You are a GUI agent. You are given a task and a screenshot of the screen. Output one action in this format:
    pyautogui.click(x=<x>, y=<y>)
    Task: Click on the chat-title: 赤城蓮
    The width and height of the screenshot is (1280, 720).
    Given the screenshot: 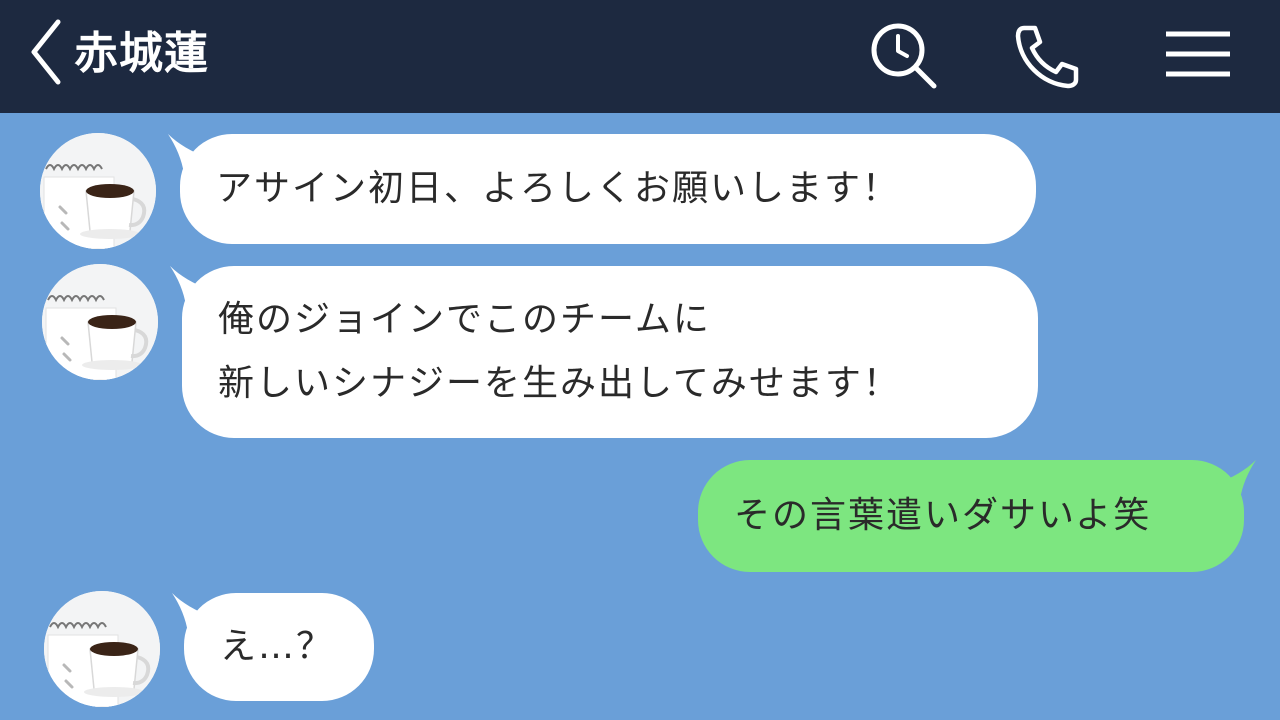 What is the action you would take?
    pyautogui.click(x=141, y=53)
    